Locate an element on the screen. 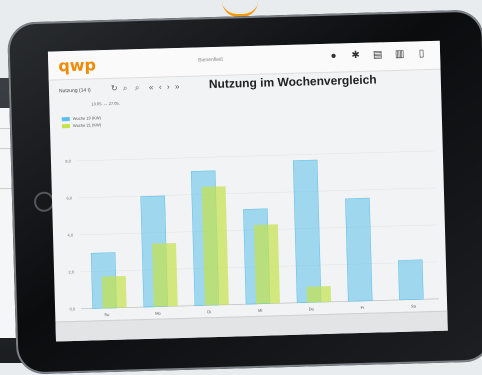  y-tick-label: 0,0 is located at coordinates (72, 308).